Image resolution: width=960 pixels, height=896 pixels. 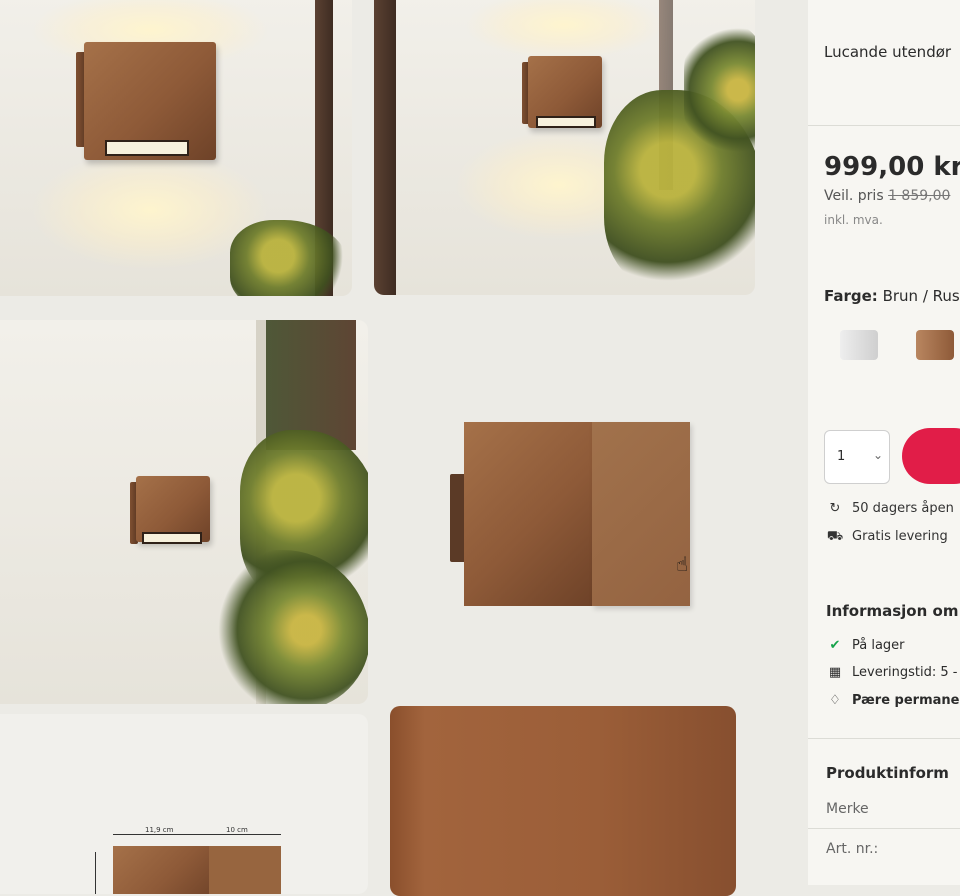 I want to click on benefit-return: ↻ 50 dagers åpen, so click(x=890, y=508).